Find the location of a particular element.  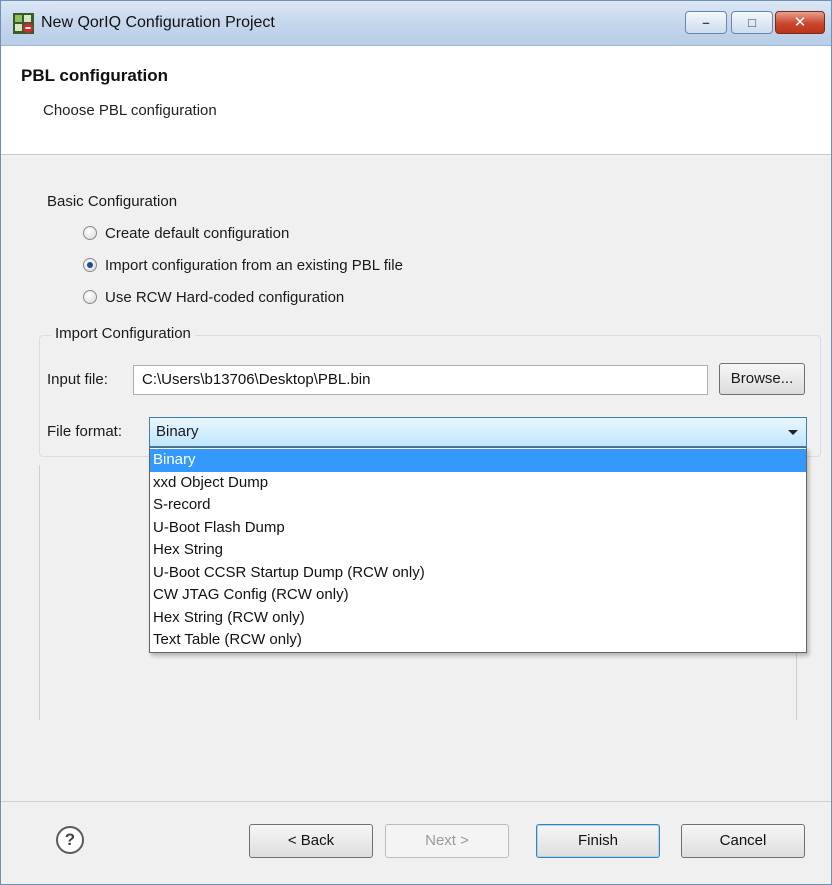

wizard-footer: ? < Back Next > Finish Cancel is located at coordinates (416, 842).